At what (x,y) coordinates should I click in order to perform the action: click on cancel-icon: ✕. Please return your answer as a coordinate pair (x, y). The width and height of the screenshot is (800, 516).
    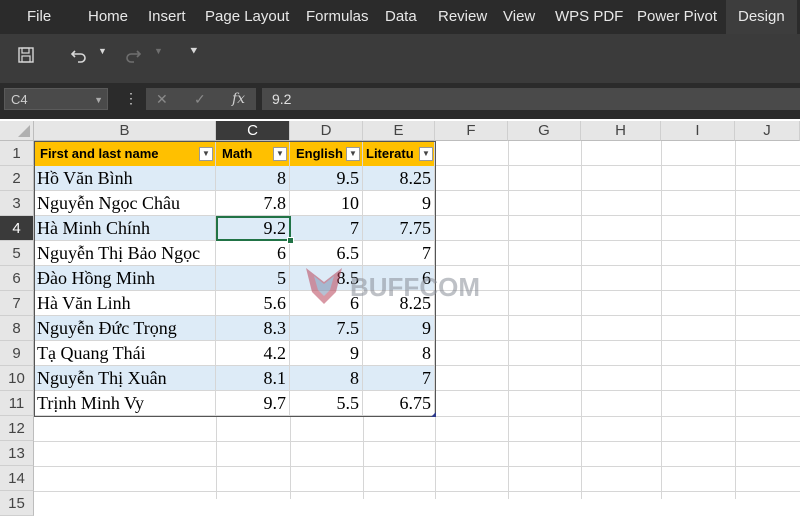
    Looking at the image, I should click on (162, 99).